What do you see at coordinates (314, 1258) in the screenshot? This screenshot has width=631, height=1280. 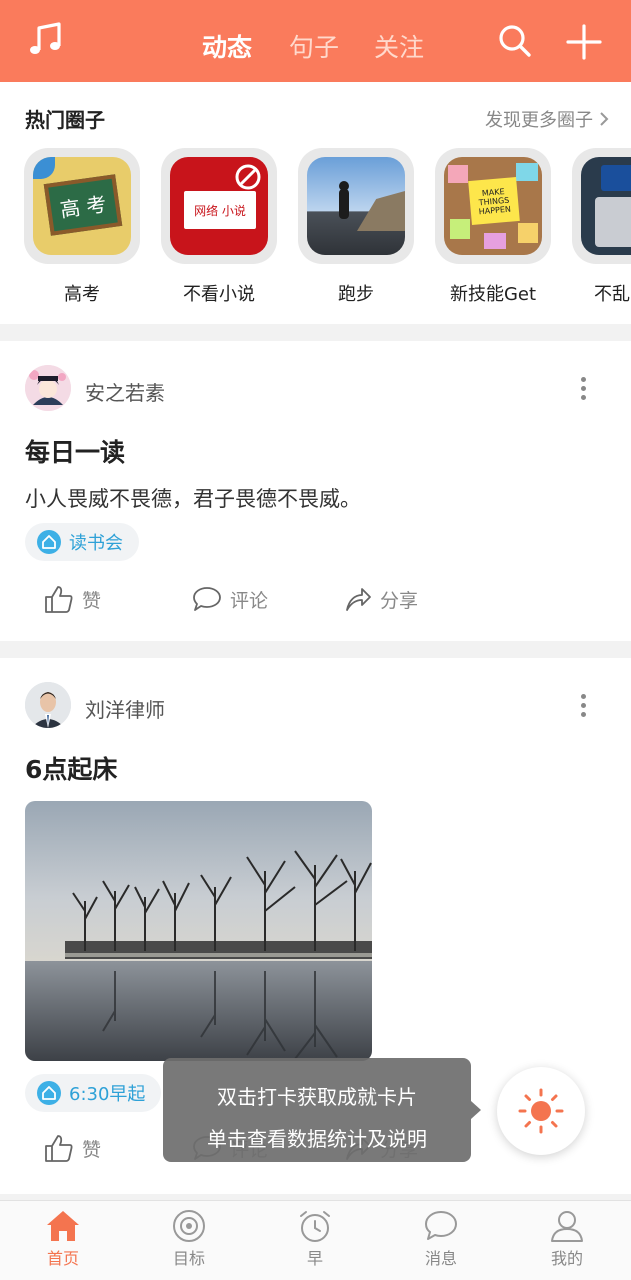 I see `nav-label: 早` at bounding box center [314, 1258].